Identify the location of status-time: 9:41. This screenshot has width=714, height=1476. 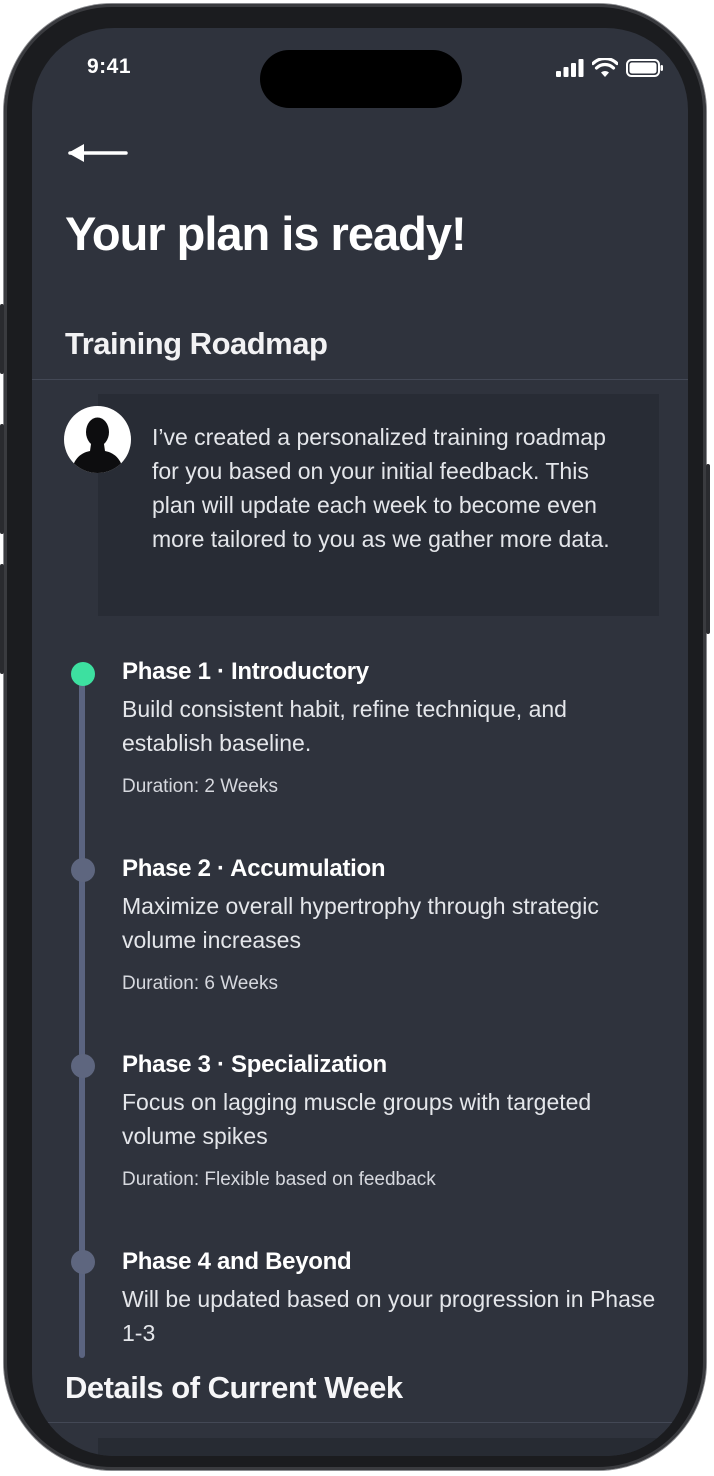
(109, 66).